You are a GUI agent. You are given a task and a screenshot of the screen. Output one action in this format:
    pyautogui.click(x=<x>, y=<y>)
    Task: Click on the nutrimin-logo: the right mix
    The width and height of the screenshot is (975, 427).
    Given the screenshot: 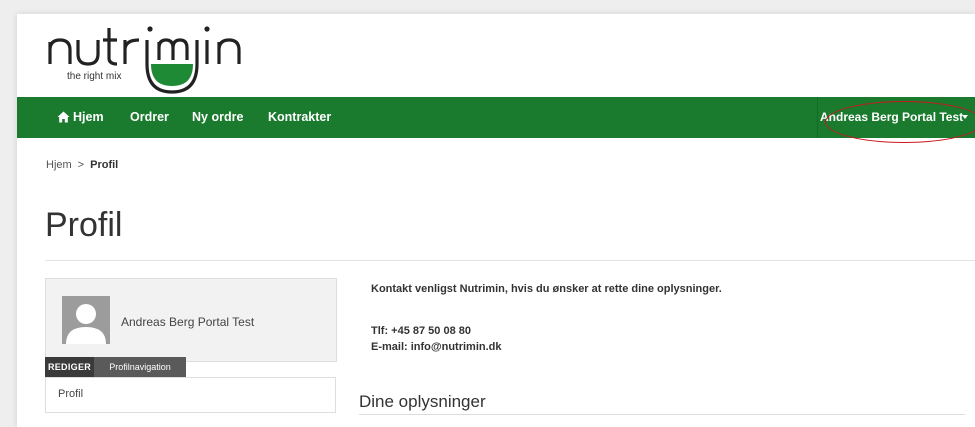 What is the action you would take?
    pyautogui.click(x=162, y=58)
    